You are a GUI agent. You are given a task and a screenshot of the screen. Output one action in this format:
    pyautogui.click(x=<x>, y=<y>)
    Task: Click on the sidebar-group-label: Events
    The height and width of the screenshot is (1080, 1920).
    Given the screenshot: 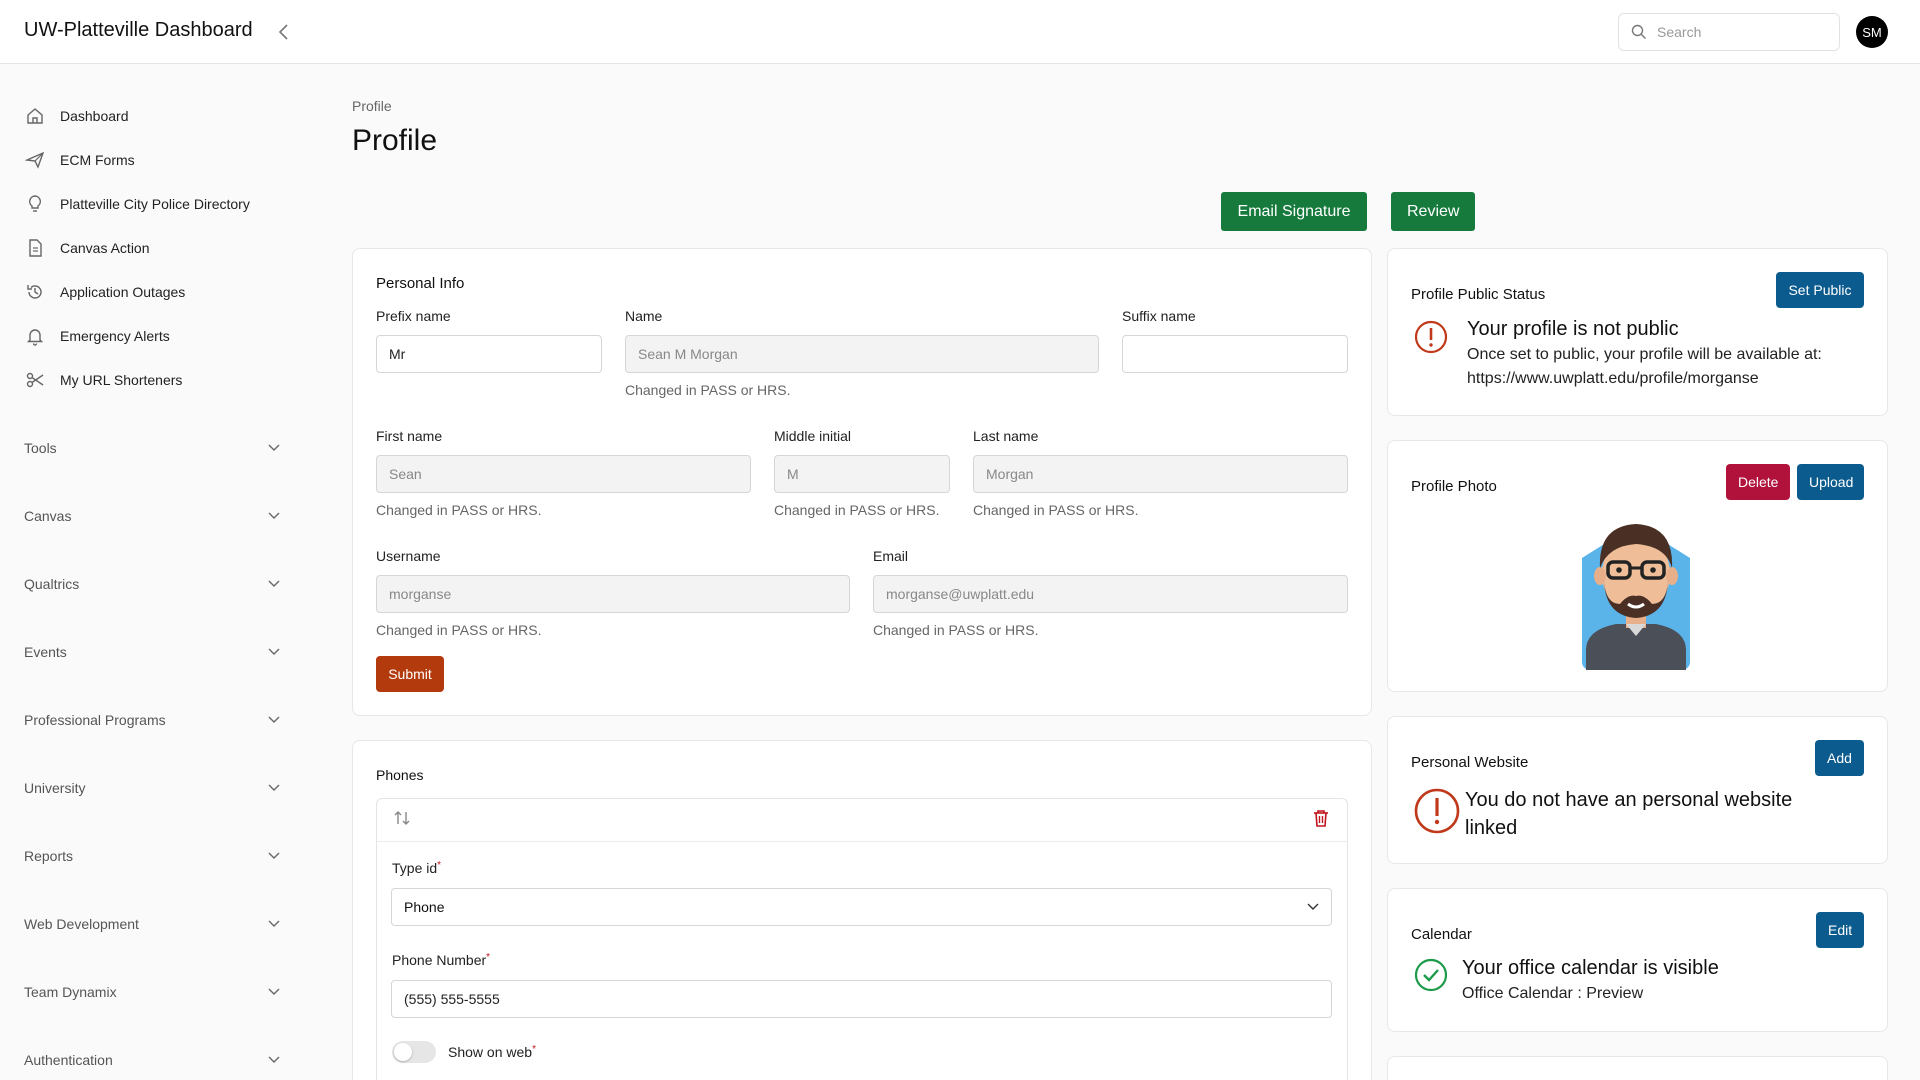 What is the action you would take?
    pyautogui.click(x=45, y=652)
    